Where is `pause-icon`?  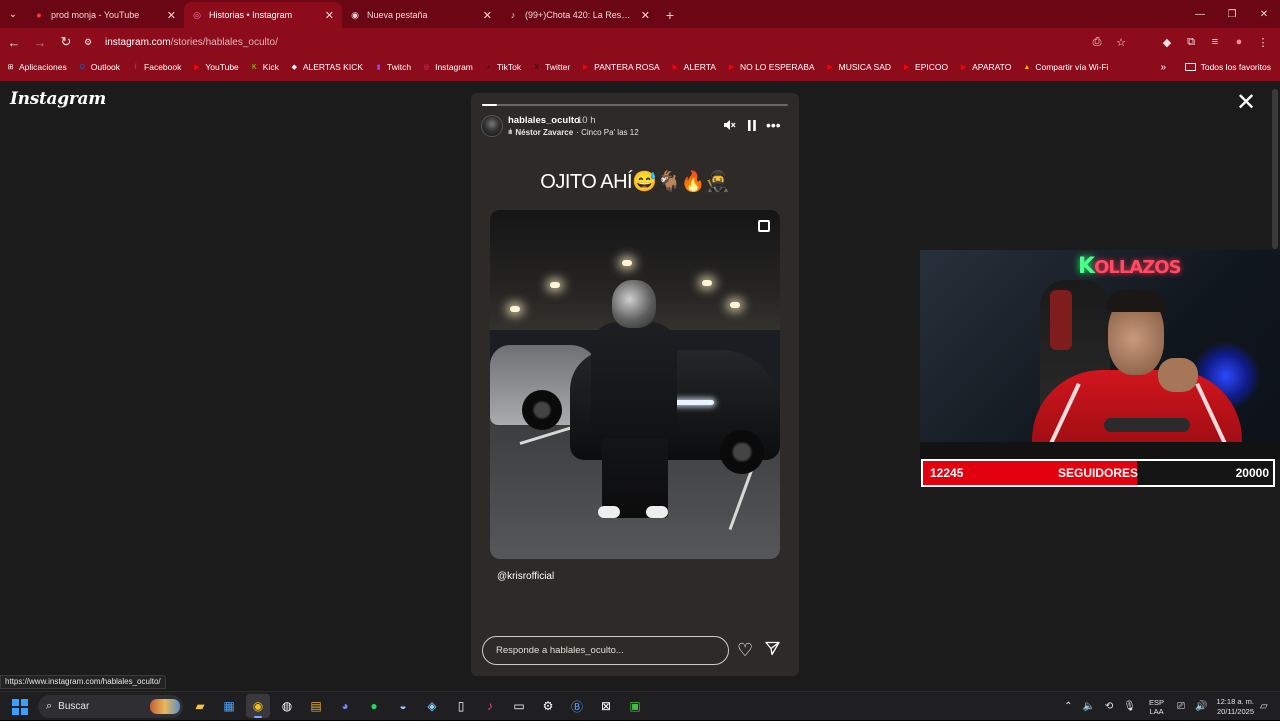 pause-icon is located at coordinates (752, 125).